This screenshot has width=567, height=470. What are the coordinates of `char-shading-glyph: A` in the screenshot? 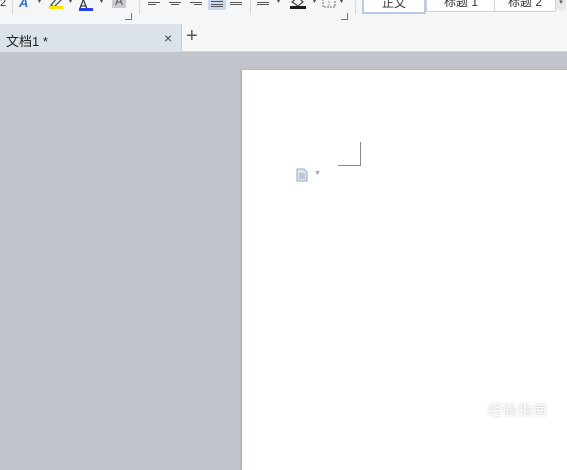 It's located at (119, 4).